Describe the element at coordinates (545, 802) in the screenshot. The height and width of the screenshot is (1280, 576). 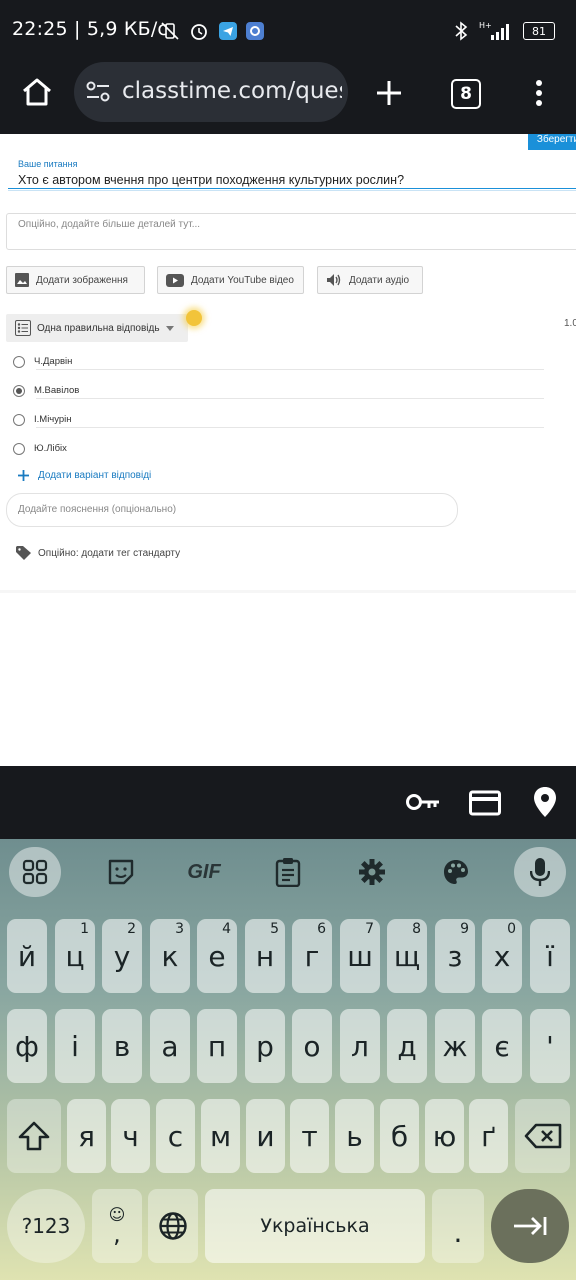
I see `location-icon` at that location.